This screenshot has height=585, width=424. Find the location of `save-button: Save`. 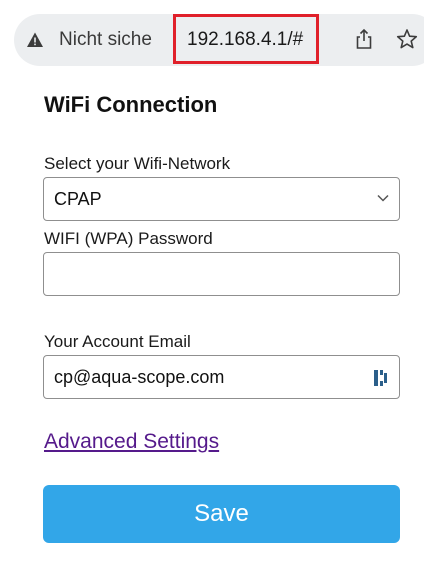

save-button: Save is located at coordinates (221, 514).